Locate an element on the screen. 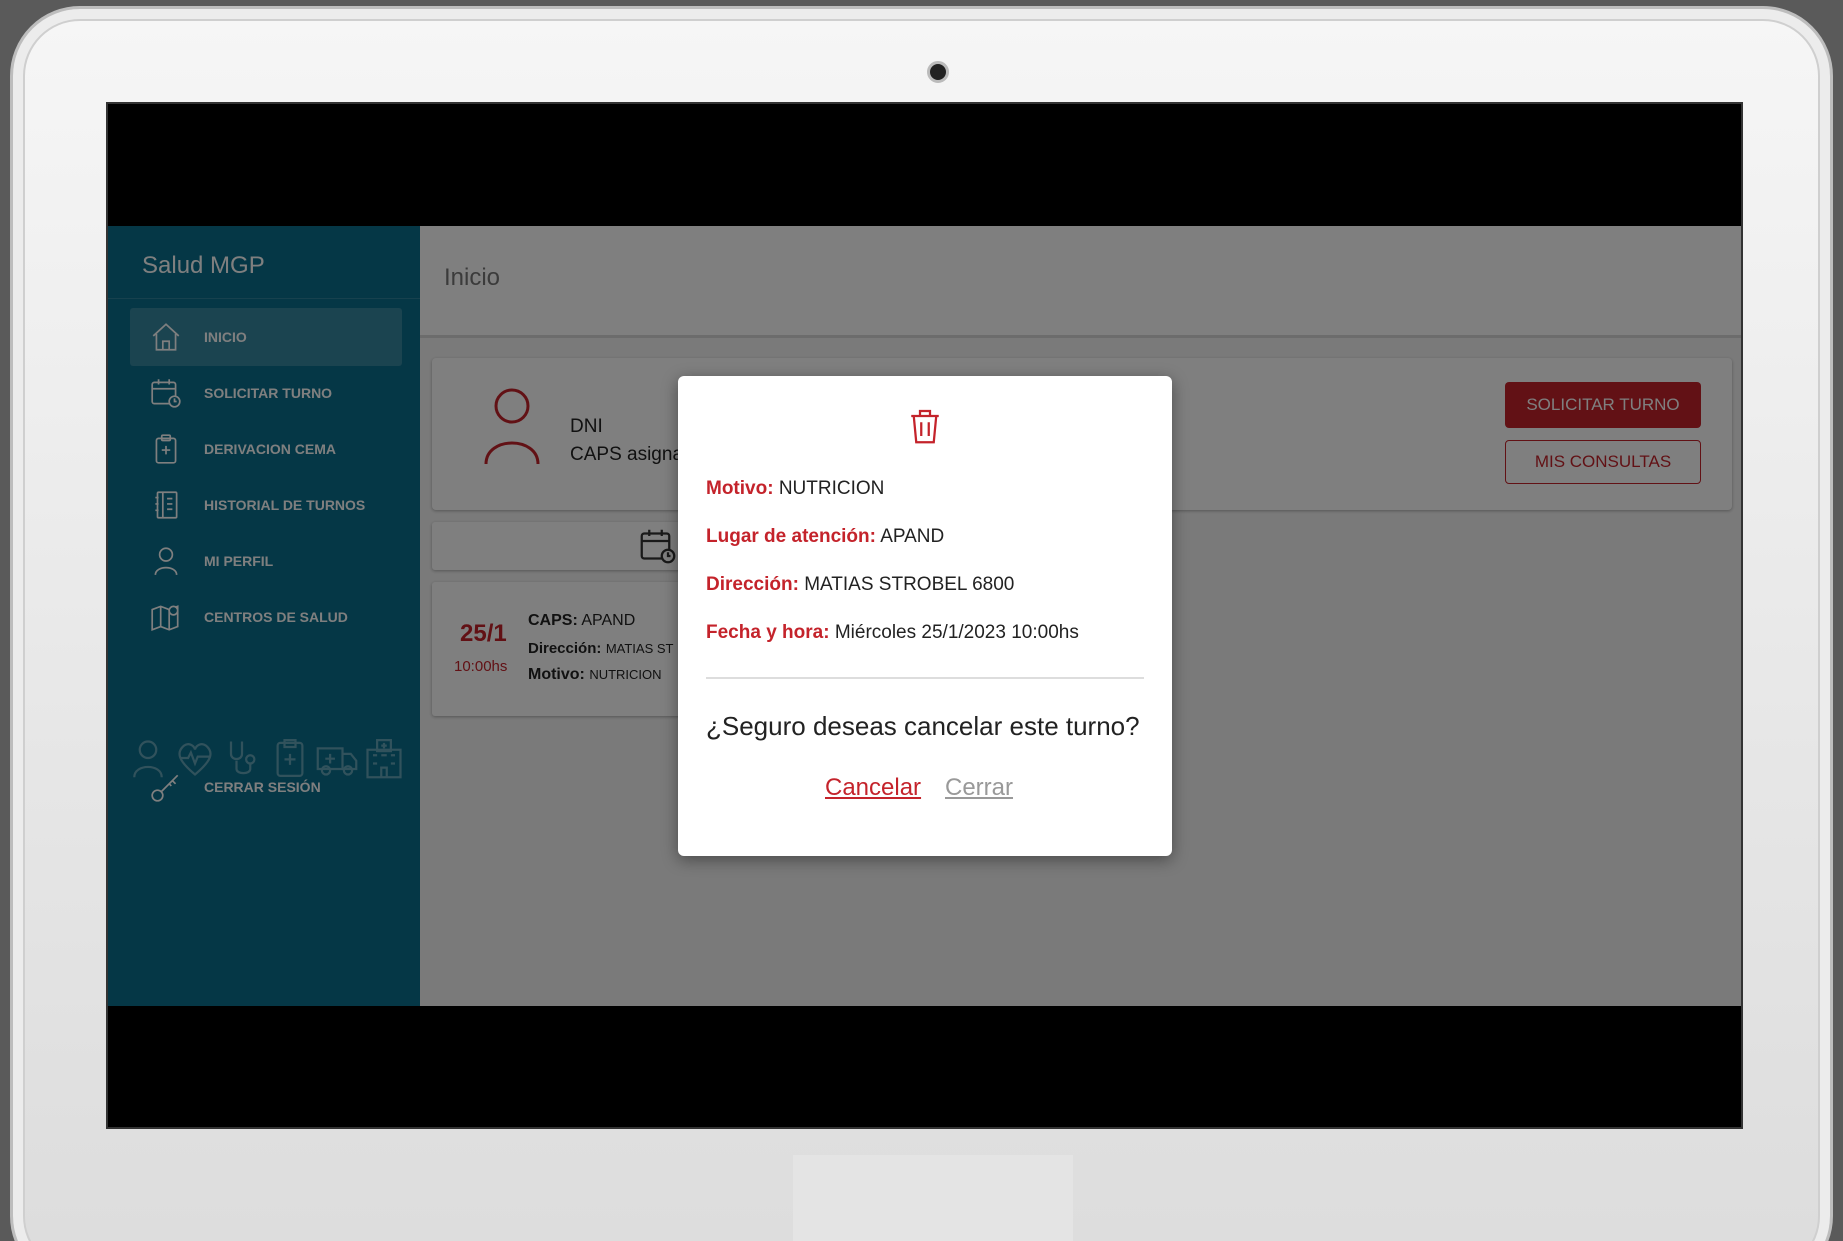  dialog-place-label: Lugar de atención: is located at coordinates (791, 536).